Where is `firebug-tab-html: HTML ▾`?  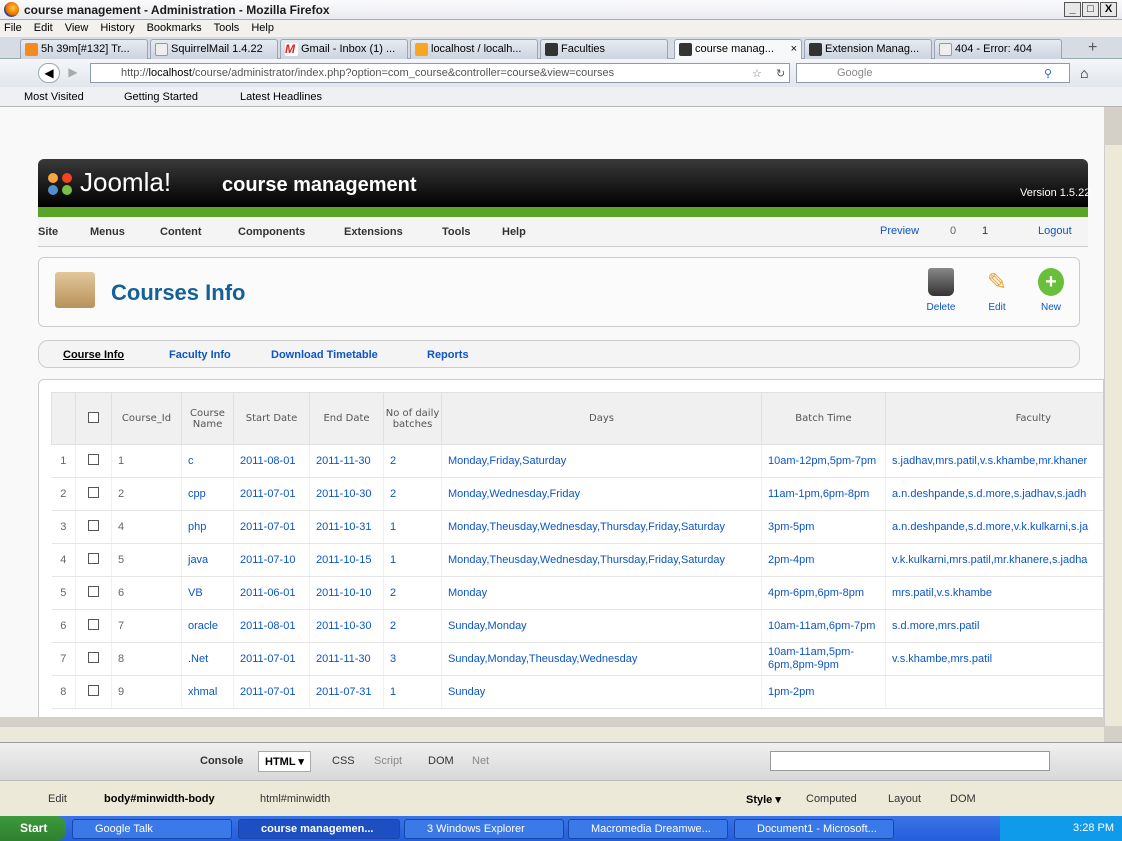
firebug-tab-html: HTML ▾ is located at coordinates (284, 761).